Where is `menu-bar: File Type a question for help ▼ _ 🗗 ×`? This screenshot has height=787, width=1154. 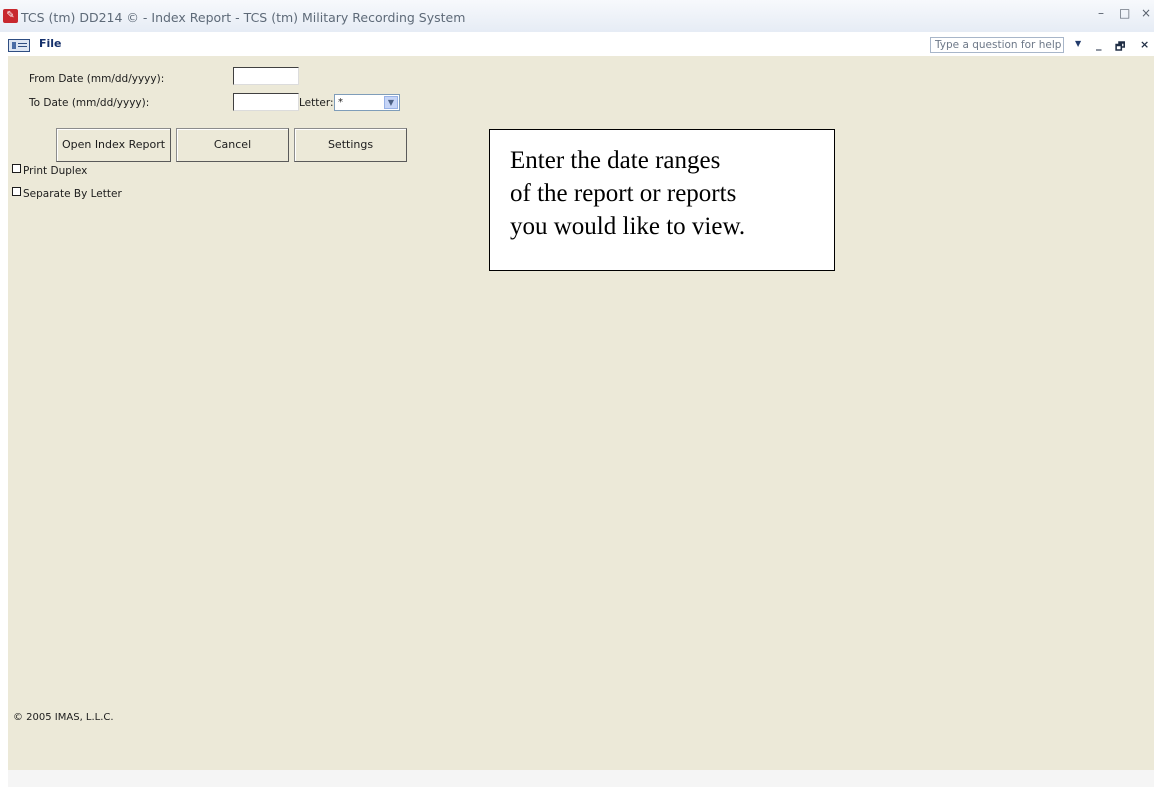
menu-bar: File Type a question for help ▼ _ 🗗 × is located at coordinates (577, 44).